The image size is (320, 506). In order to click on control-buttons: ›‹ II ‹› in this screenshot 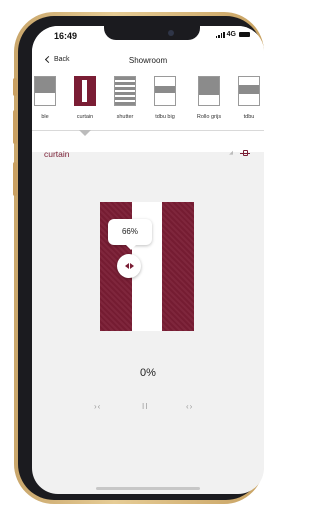, I will do `click(148, 410)`.